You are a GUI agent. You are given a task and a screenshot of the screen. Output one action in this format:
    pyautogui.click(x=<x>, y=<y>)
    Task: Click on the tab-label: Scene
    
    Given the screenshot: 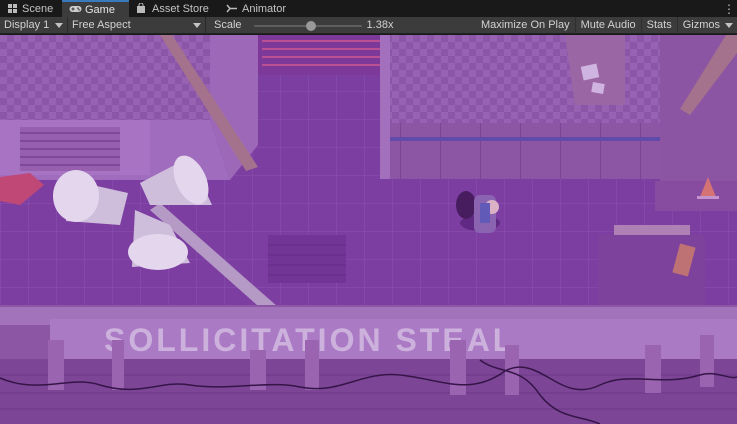 What is the action you would take?
    pyautogui.click(x=38, y=8)
    